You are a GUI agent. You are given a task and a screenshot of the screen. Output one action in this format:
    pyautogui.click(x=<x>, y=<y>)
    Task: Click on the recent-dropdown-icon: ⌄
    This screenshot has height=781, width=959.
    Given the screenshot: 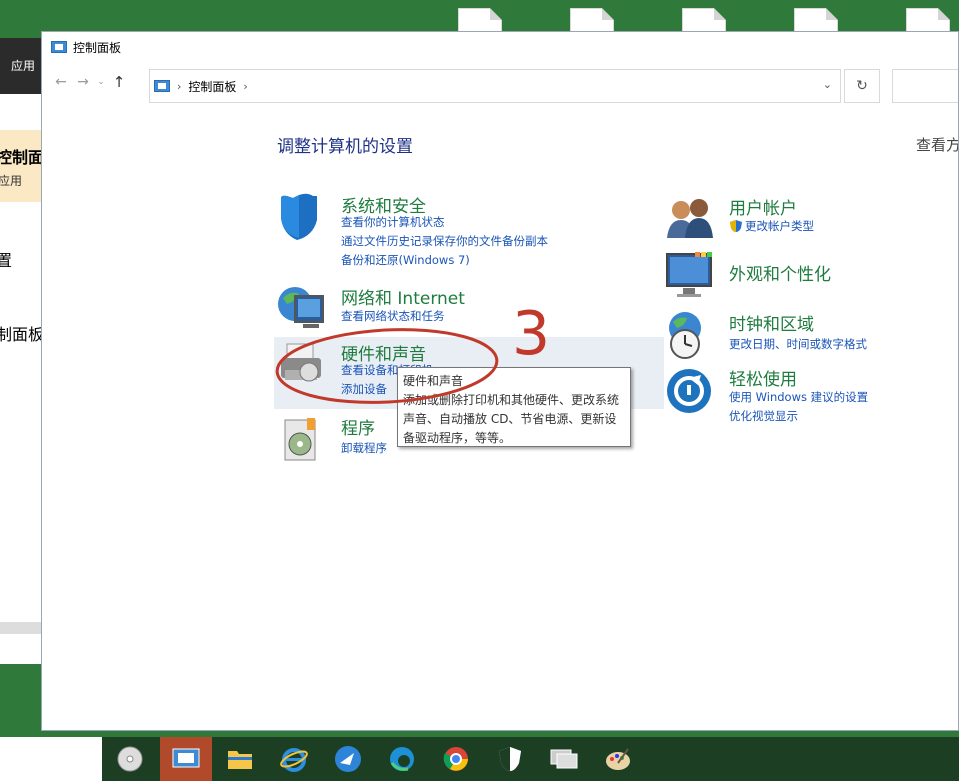 What is the action you would take?
    pyautogui.click(x=101, y=82)
    